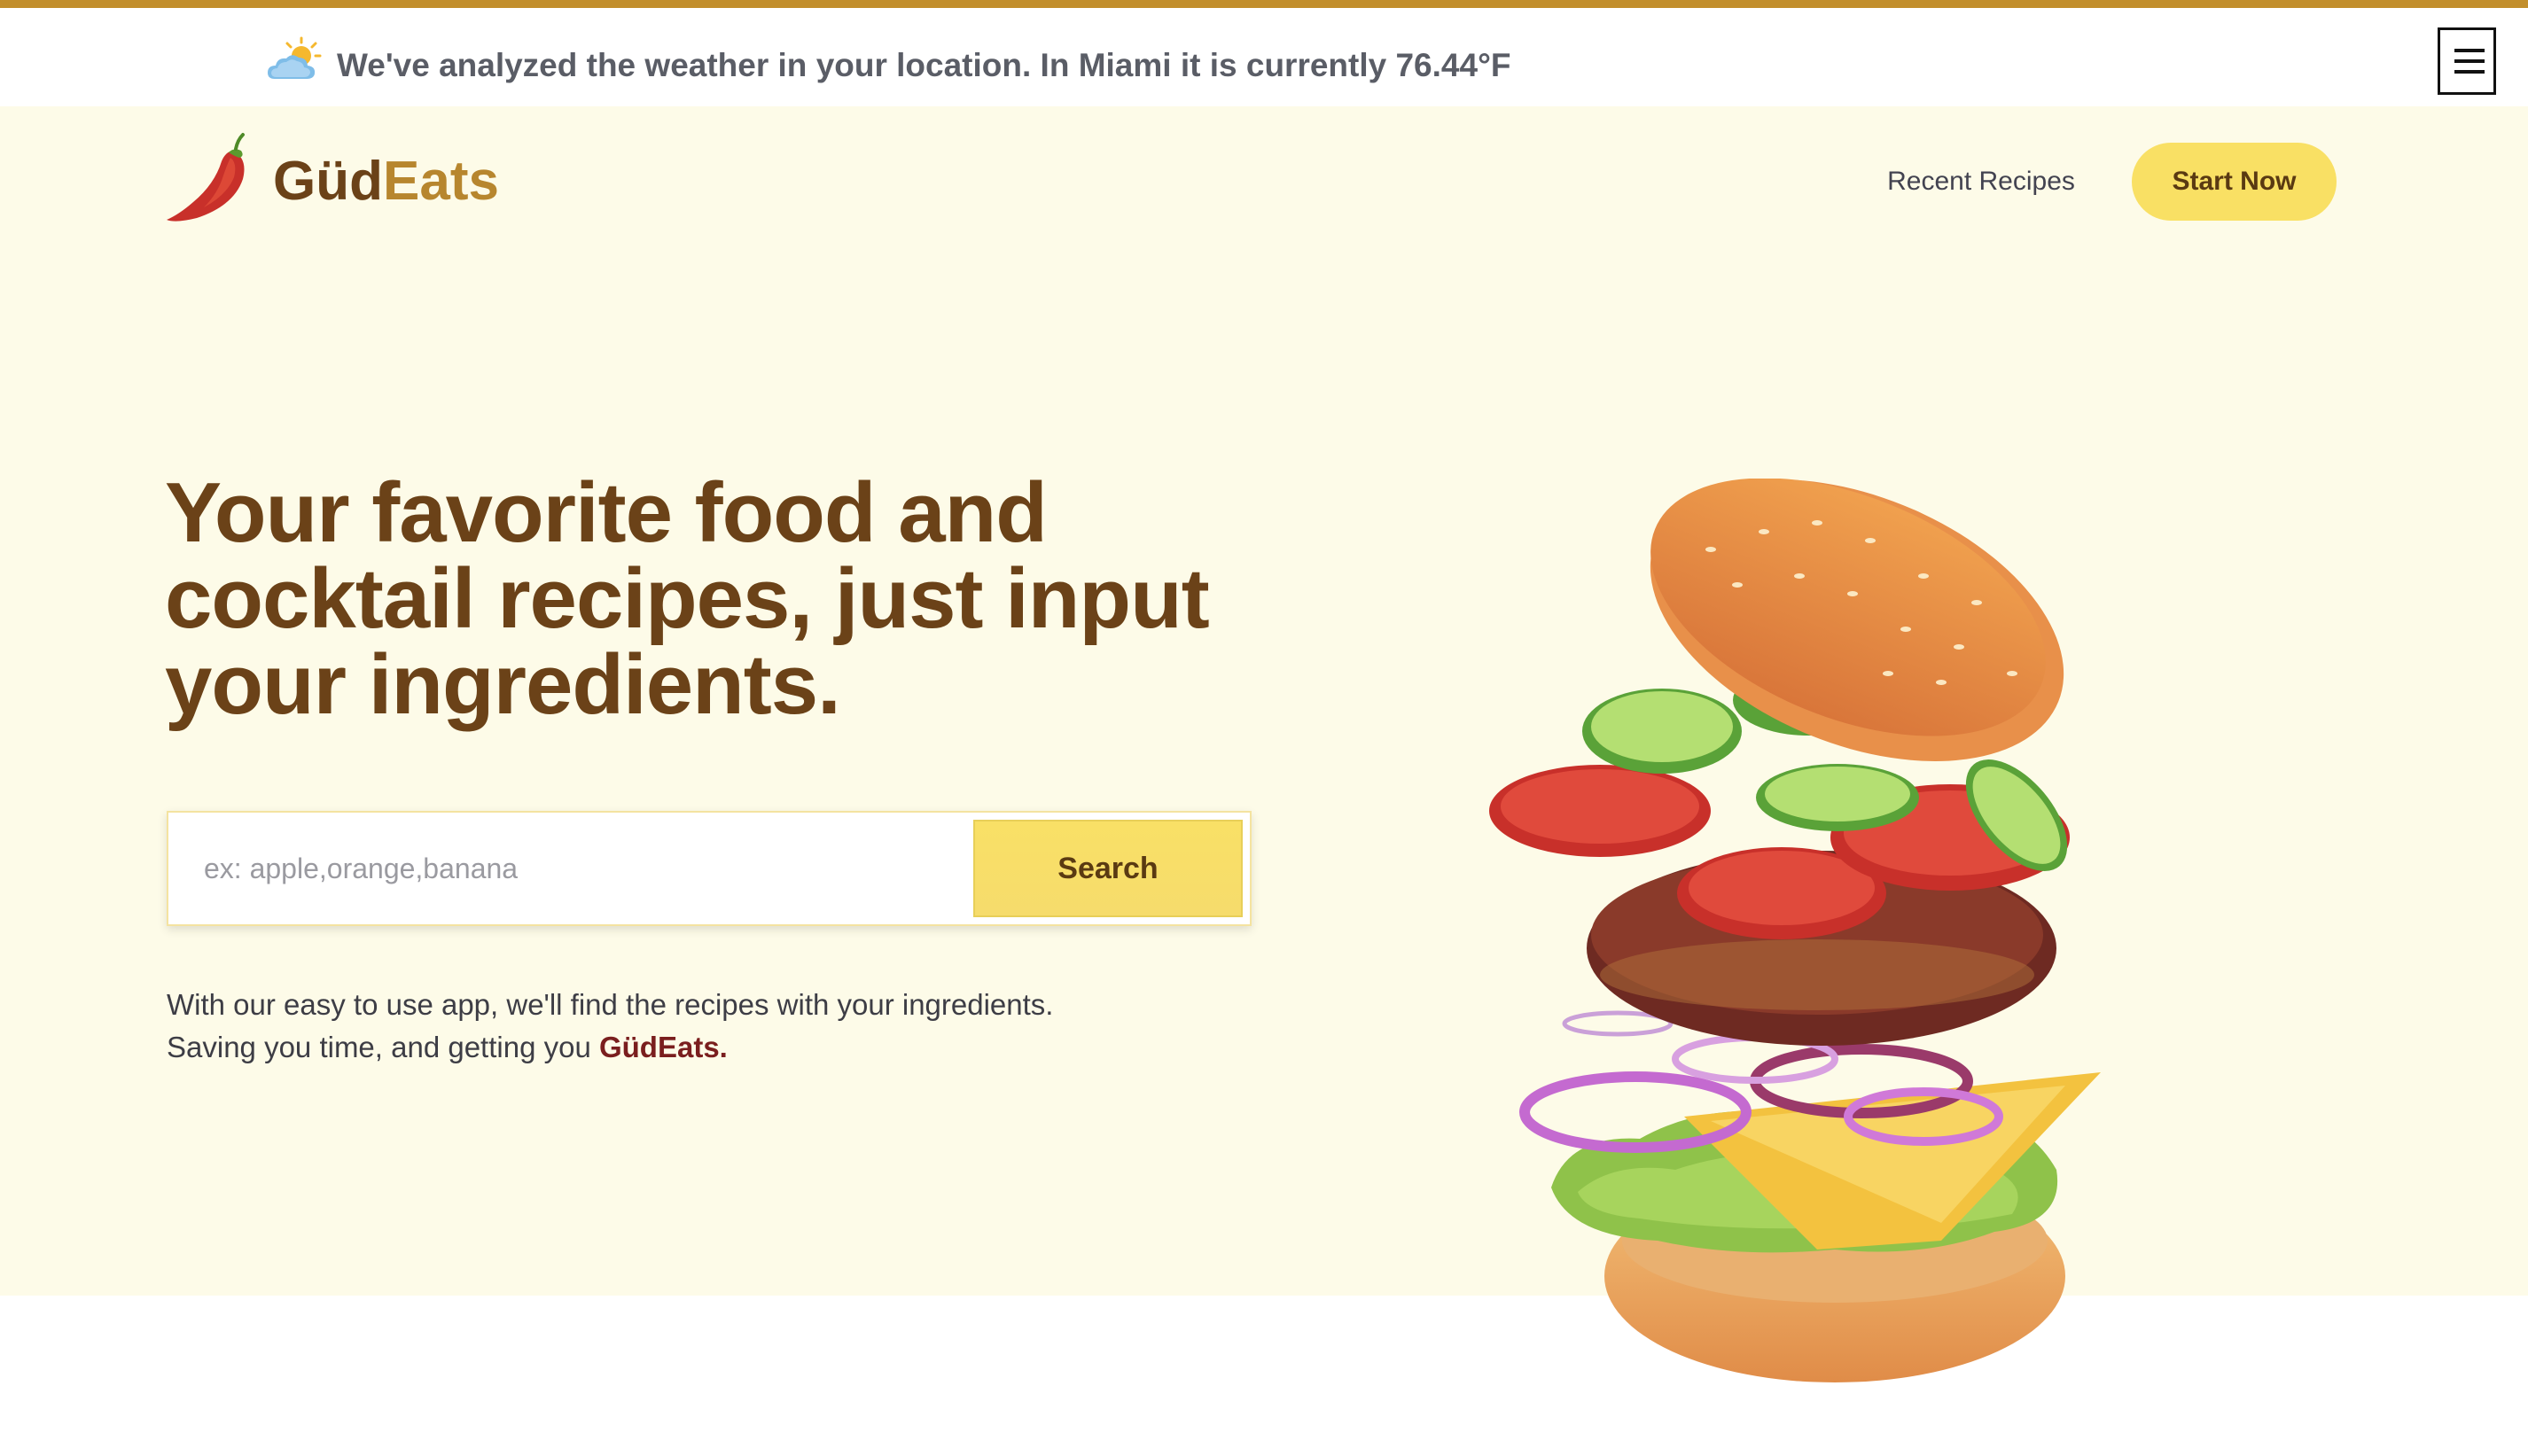 The height and width of the screenshot is (1456, 2528). I want to click on ingredient-search-form: Search, so click(709, 868).